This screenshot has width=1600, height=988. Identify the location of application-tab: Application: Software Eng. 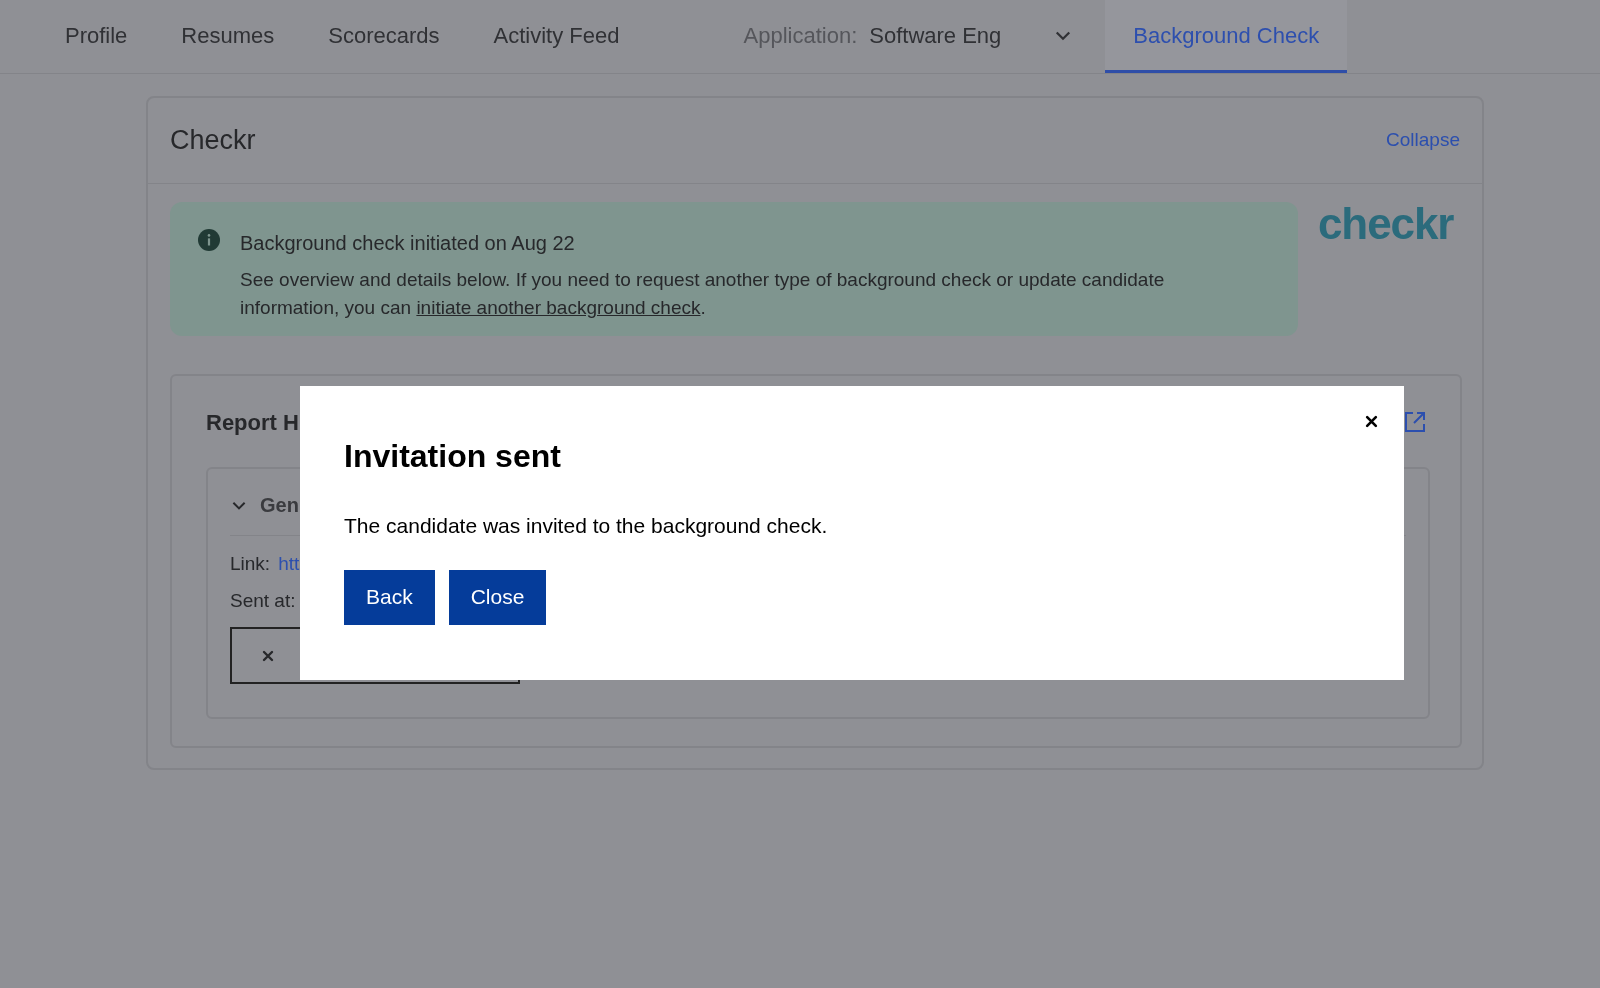
(911, 36).